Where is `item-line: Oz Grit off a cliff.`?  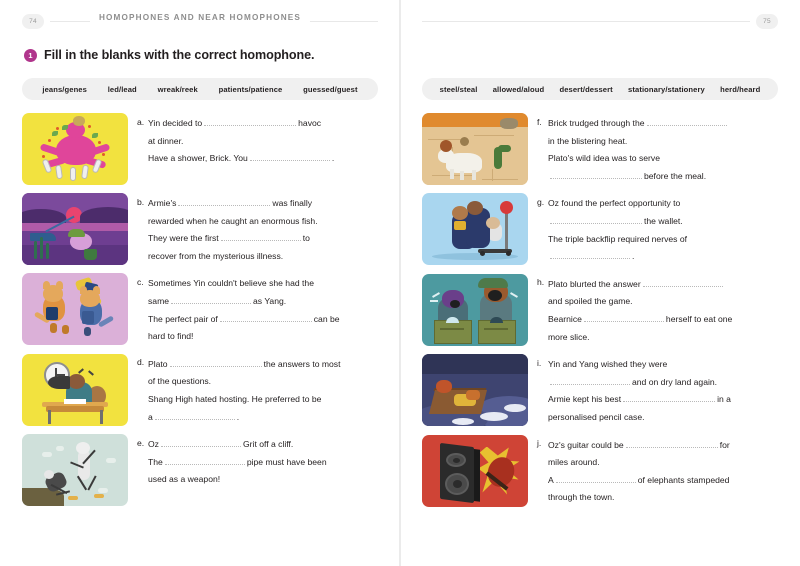 item-line: Oz Grit off a cliff. is located at coordinates (221, 444).